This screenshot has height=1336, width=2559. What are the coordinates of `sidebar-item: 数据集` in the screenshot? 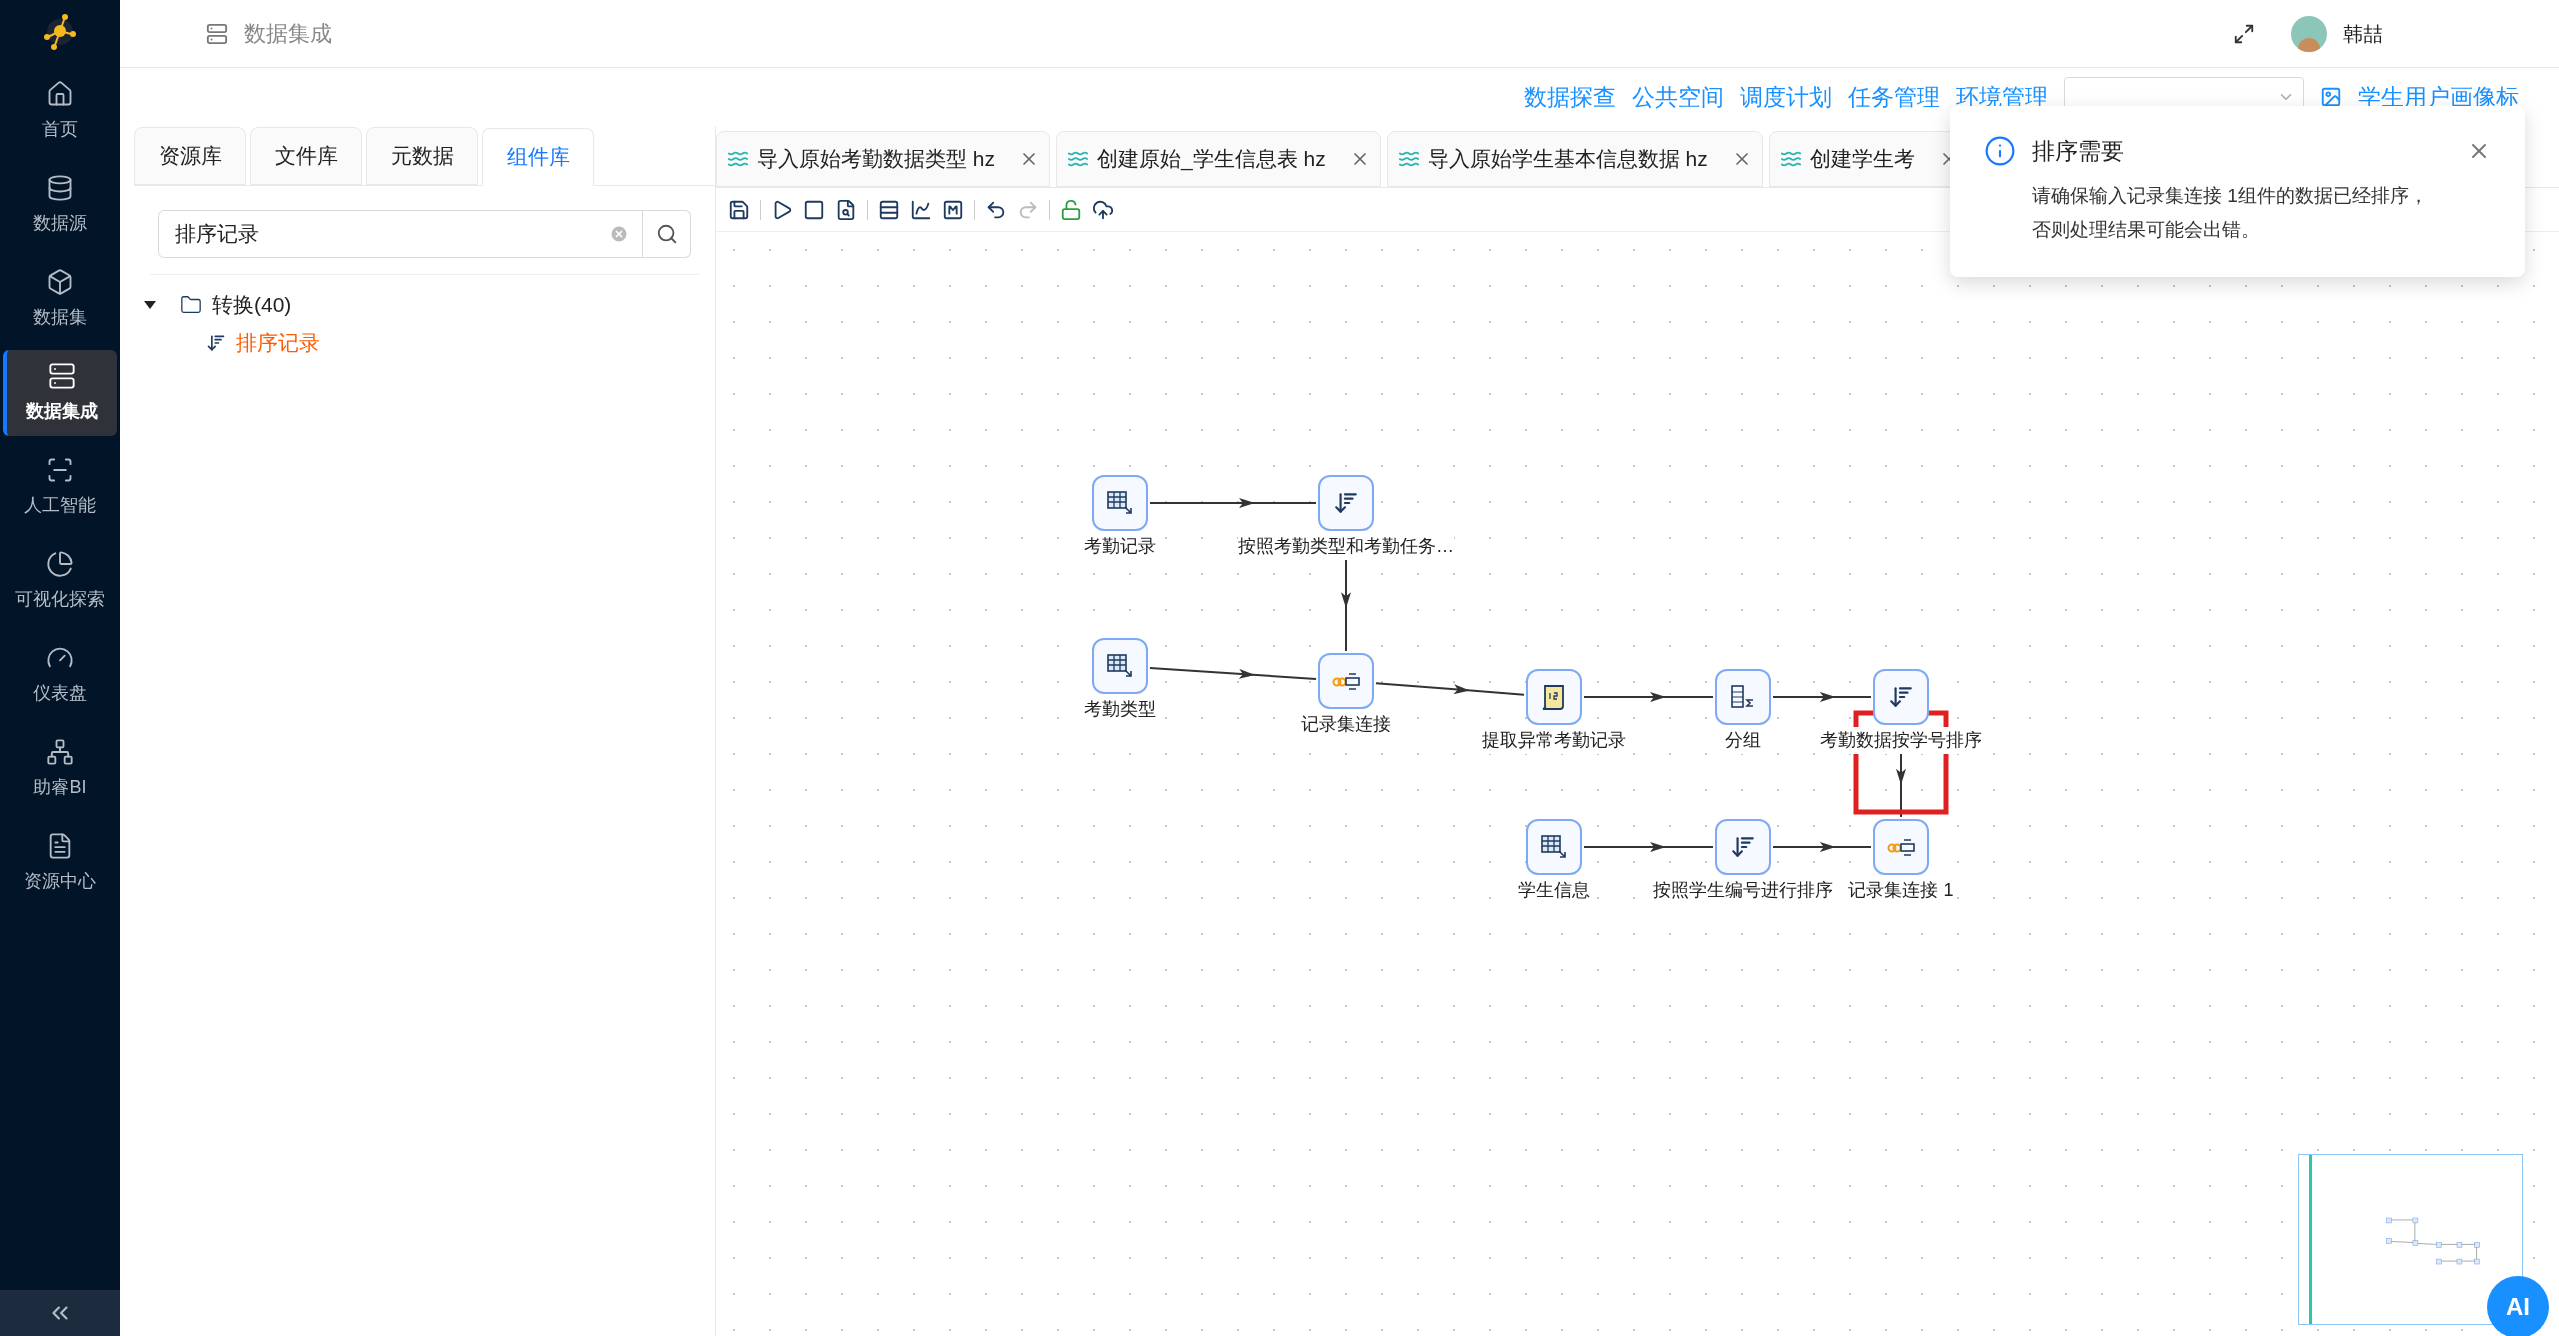 It's located at (60, 299).